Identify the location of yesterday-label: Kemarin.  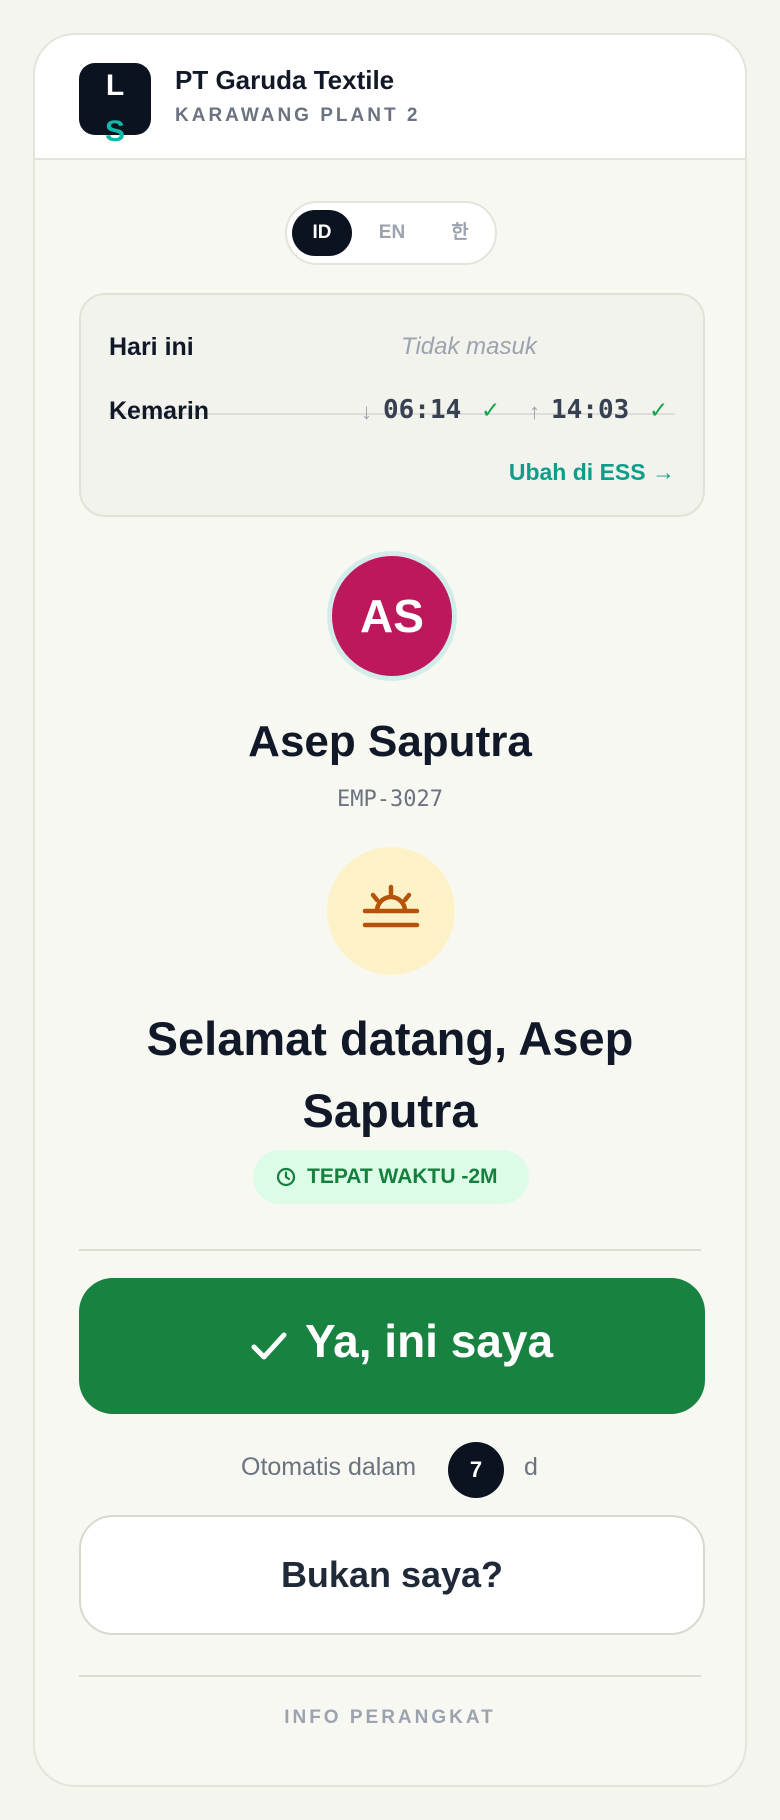
(159, 411).